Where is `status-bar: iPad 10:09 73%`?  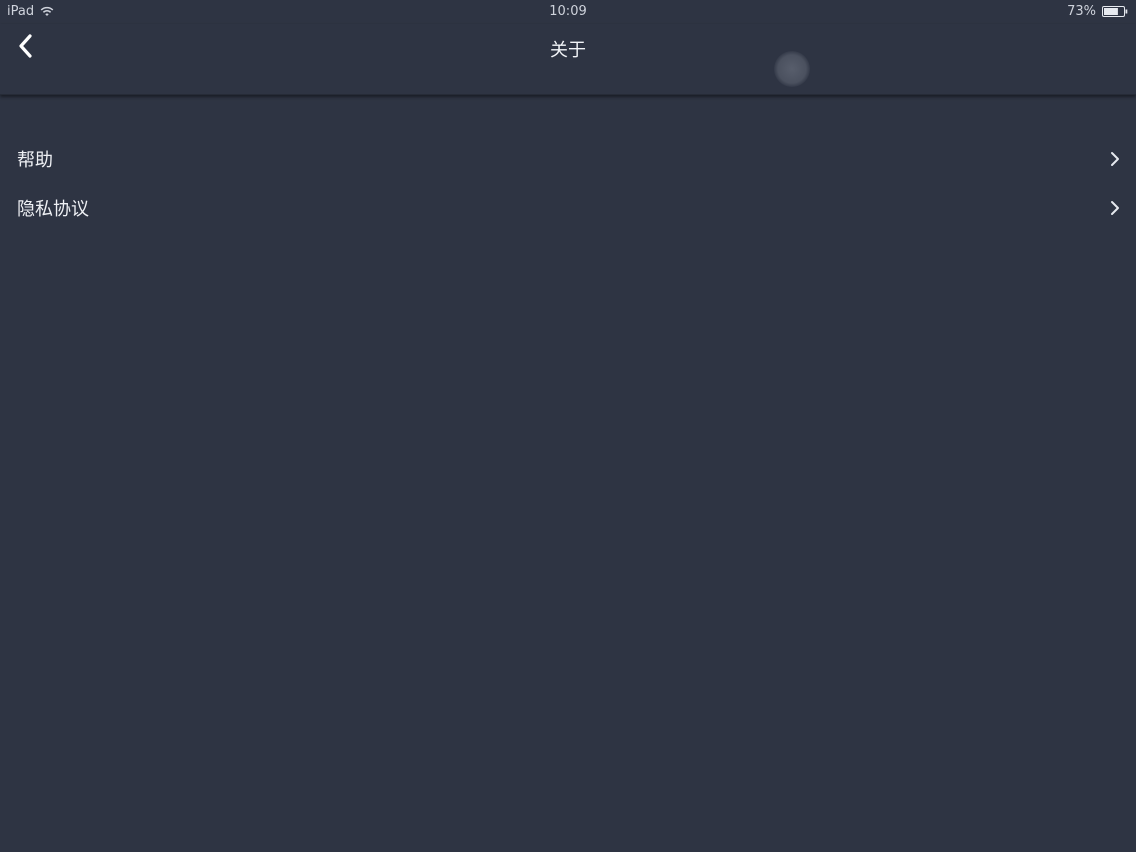
status-bar: iPad 10:09 73% is located at coordinates (568, 12).